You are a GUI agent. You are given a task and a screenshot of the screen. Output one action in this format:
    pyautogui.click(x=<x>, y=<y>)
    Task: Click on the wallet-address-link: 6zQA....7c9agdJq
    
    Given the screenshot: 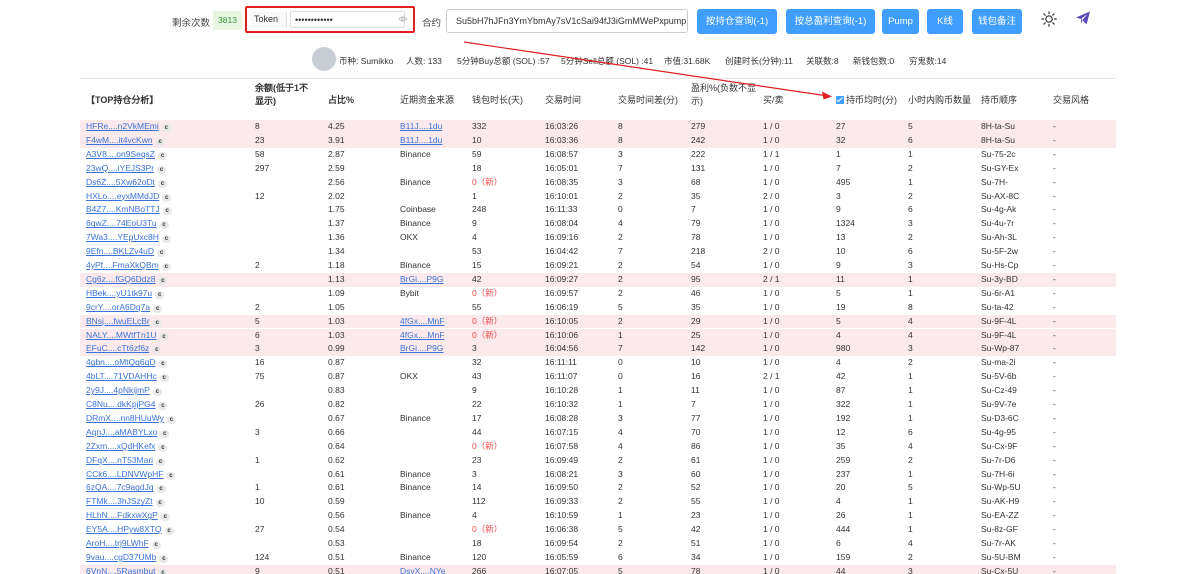 What is the action you would take?
    pyautogui.click(x=120, y=487)
    